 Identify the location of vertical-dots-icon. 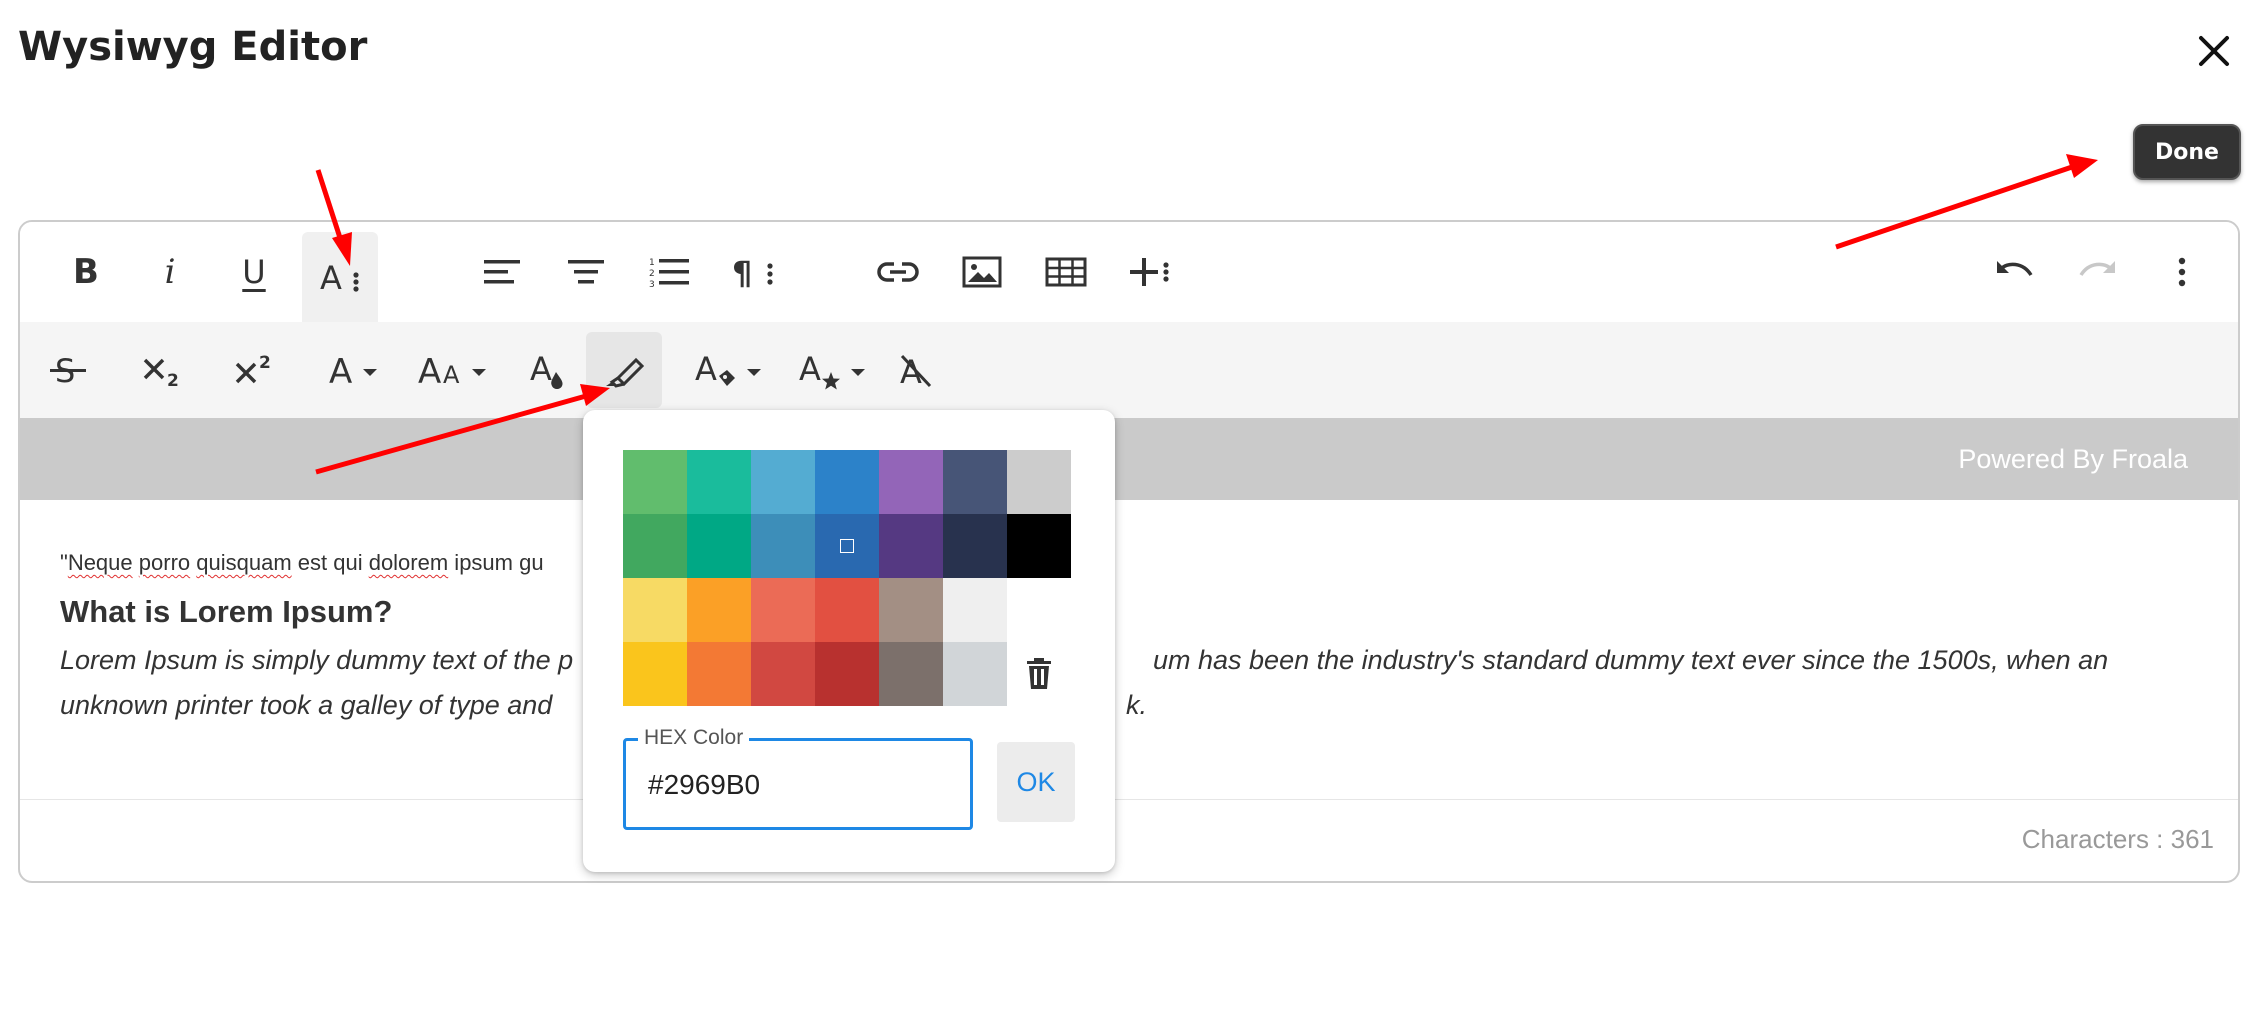
(2182, 272).